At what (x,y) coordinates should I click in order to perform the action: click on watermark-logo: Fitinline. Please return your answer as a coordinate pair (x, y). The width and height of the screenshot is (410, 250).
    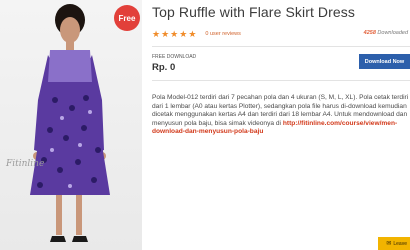
    Looking at the image, I should click on (24, 164).